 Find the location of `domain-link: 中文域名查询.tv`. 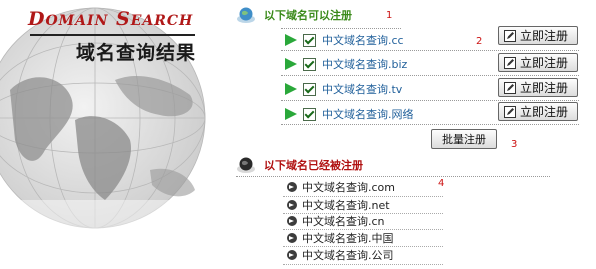

domain-link: 中文域名查询.tv is located at coordinates (362, 89).